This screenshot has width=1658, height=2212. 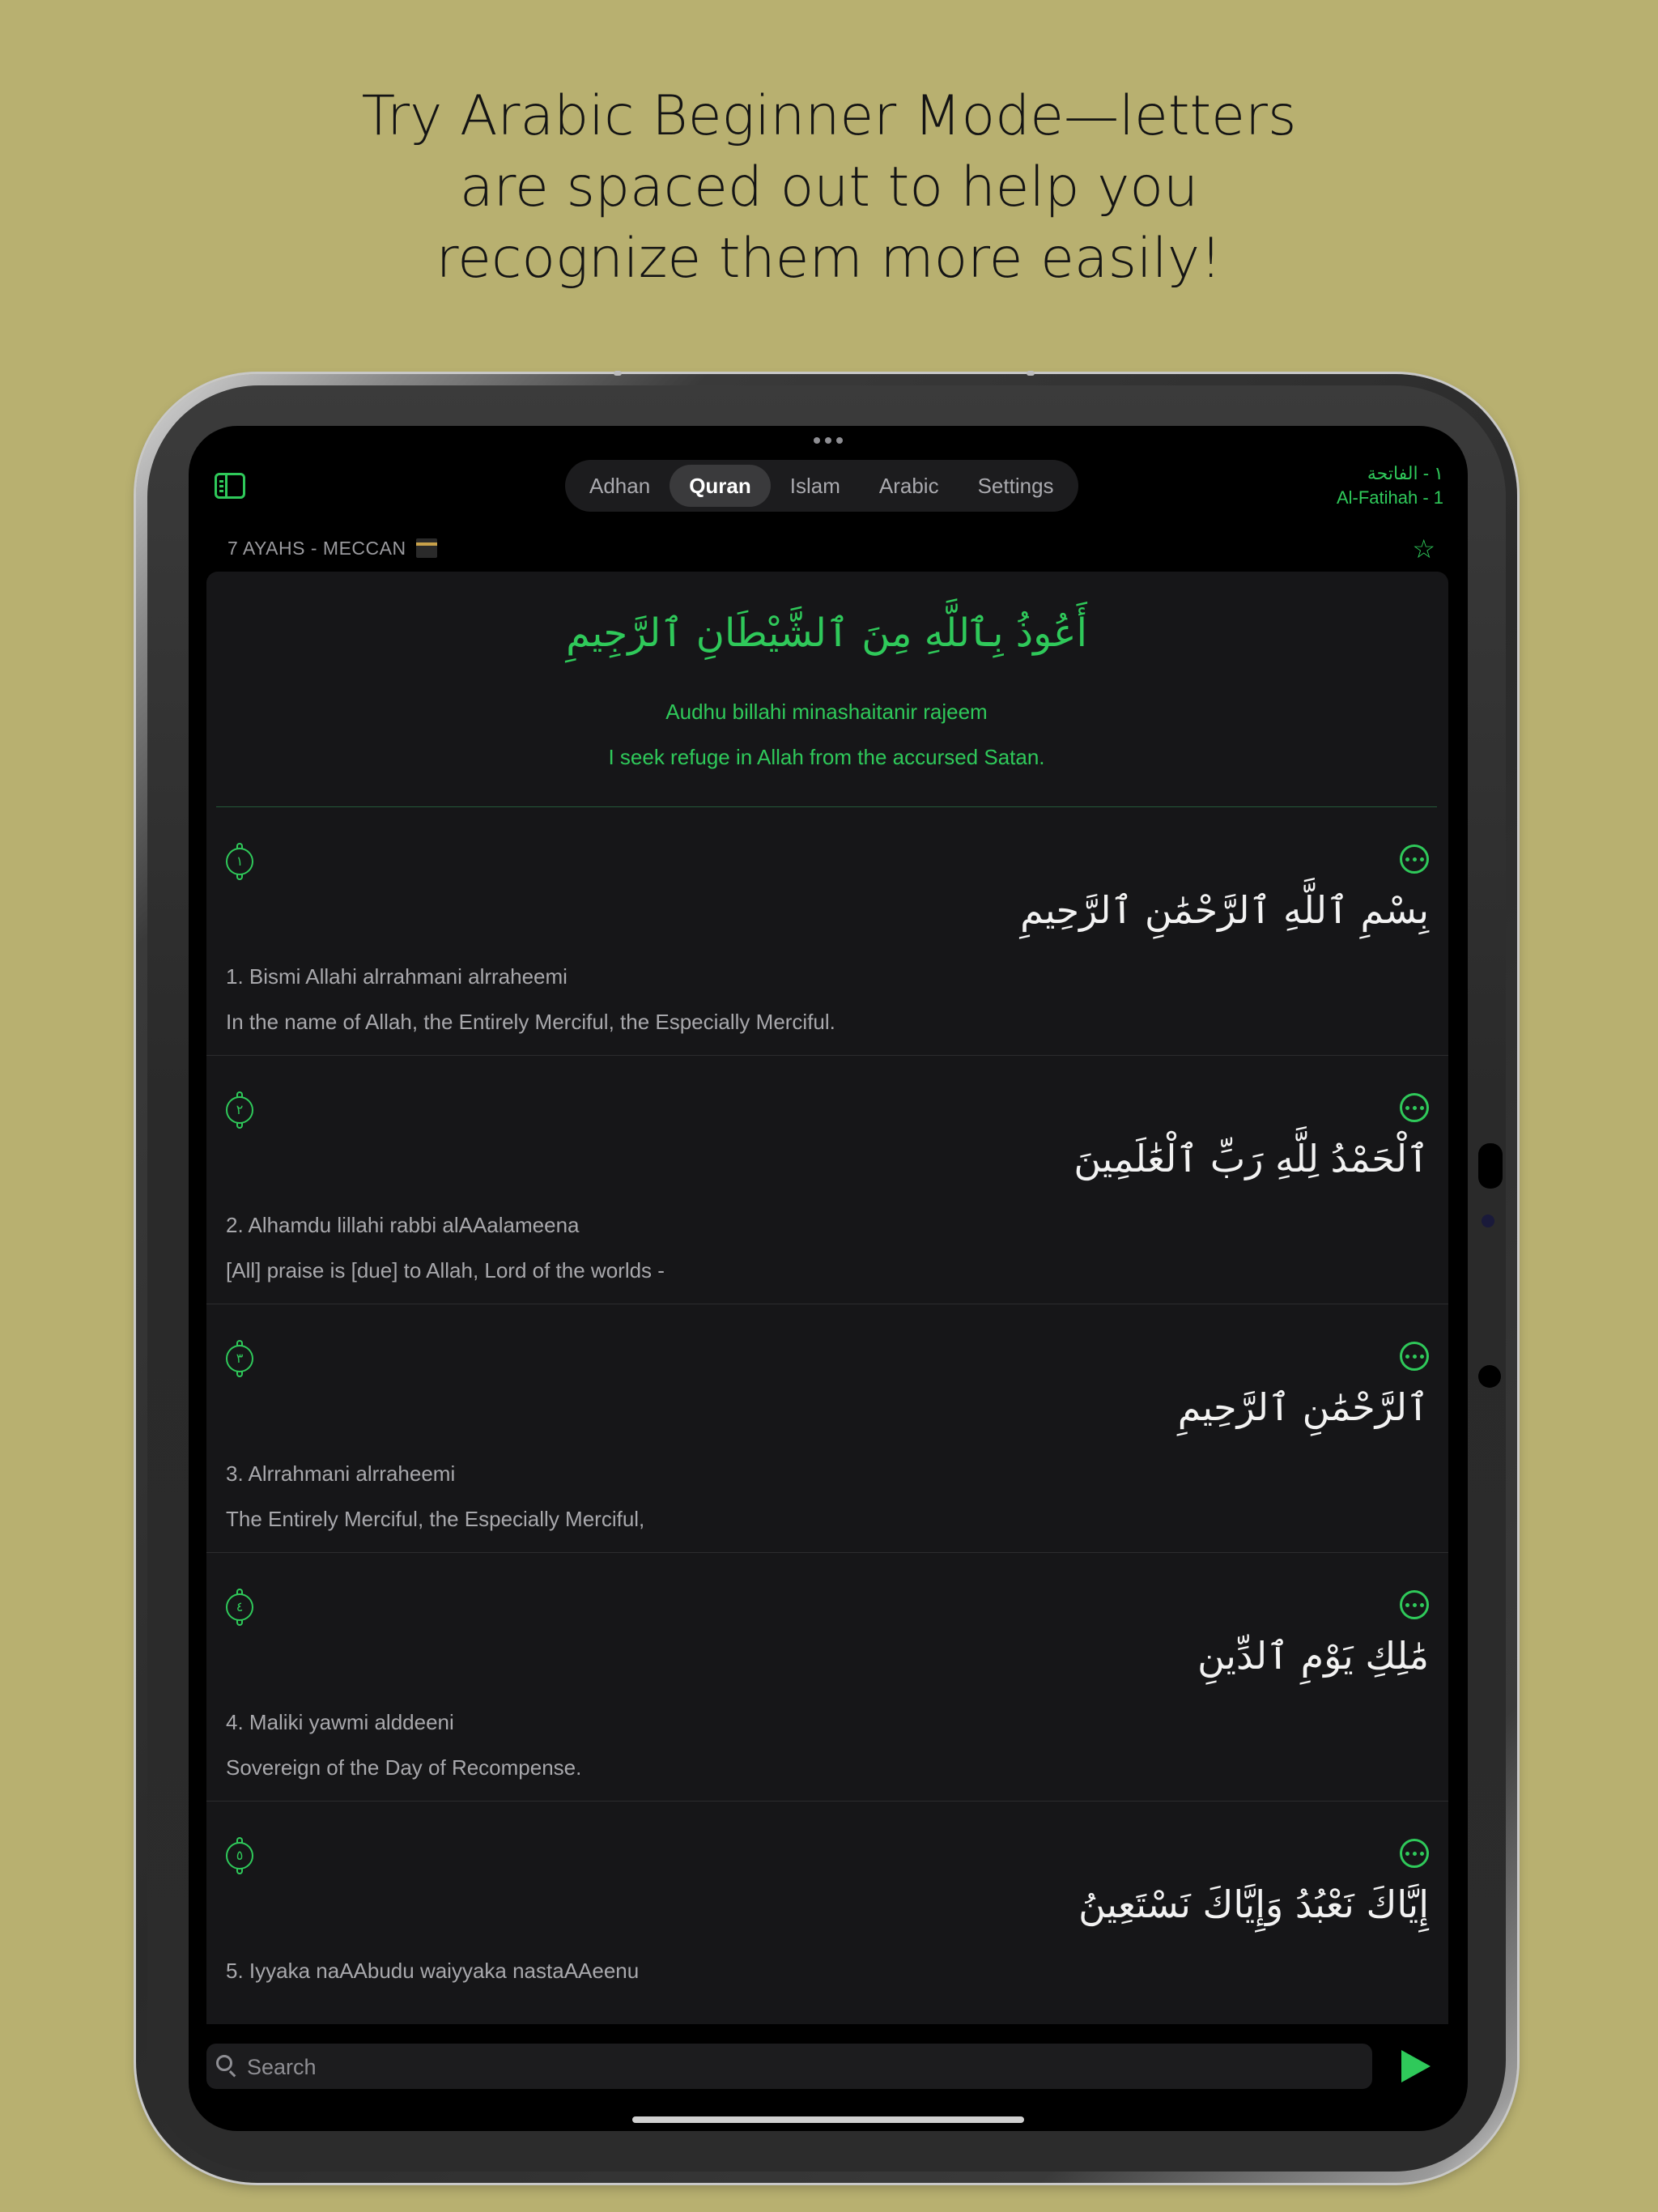 What do you see at coordinates (1303, 1407) in the screenshot?
I see `ayah-arabic: ٱلرَّحْمَٰنِ ٱلرَّحِيمِ` at bounding box center [1303, 1407].